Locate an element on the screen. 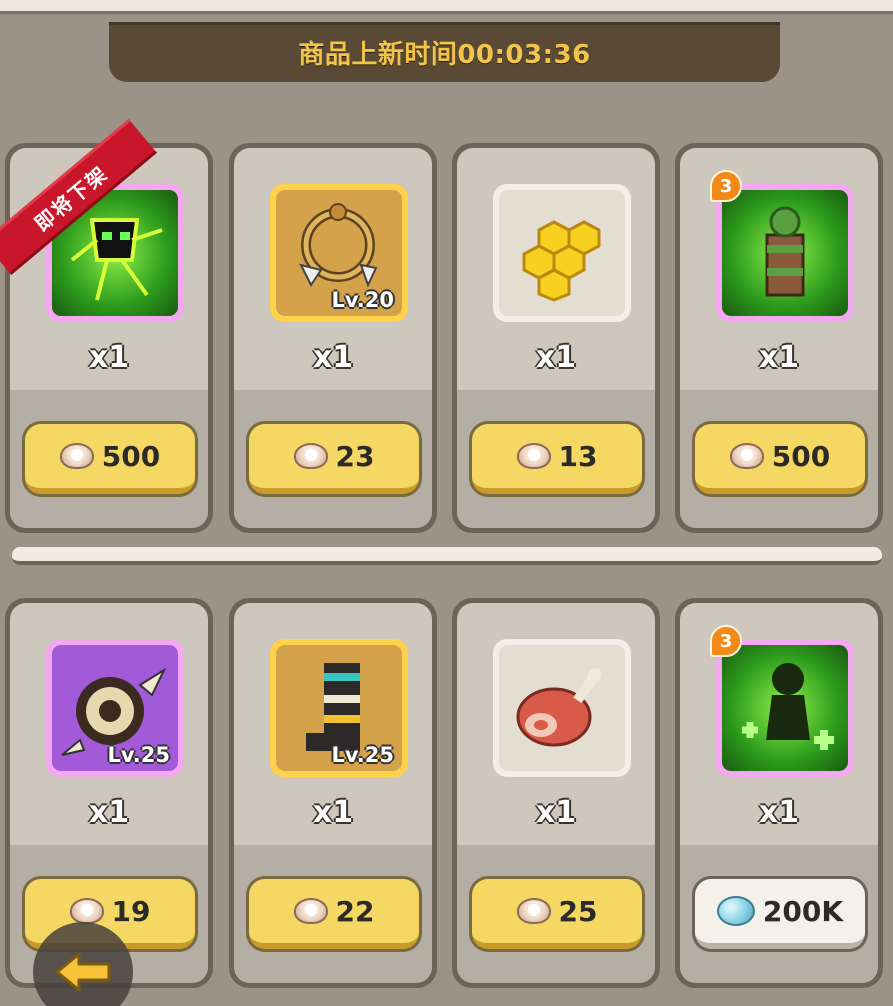  price-label: 200K is located at coordinates (803, 911).